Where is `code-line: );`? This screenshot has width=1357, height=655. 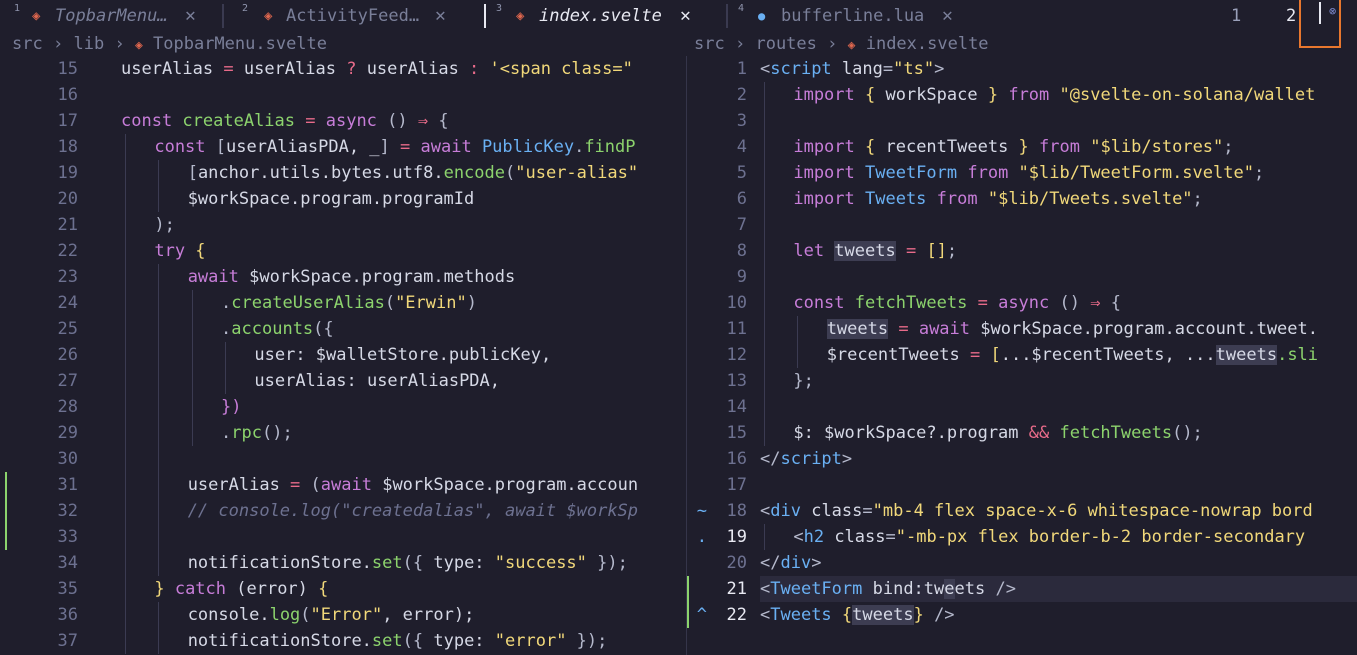 code-line: ); is located at coordinates (169, 225).